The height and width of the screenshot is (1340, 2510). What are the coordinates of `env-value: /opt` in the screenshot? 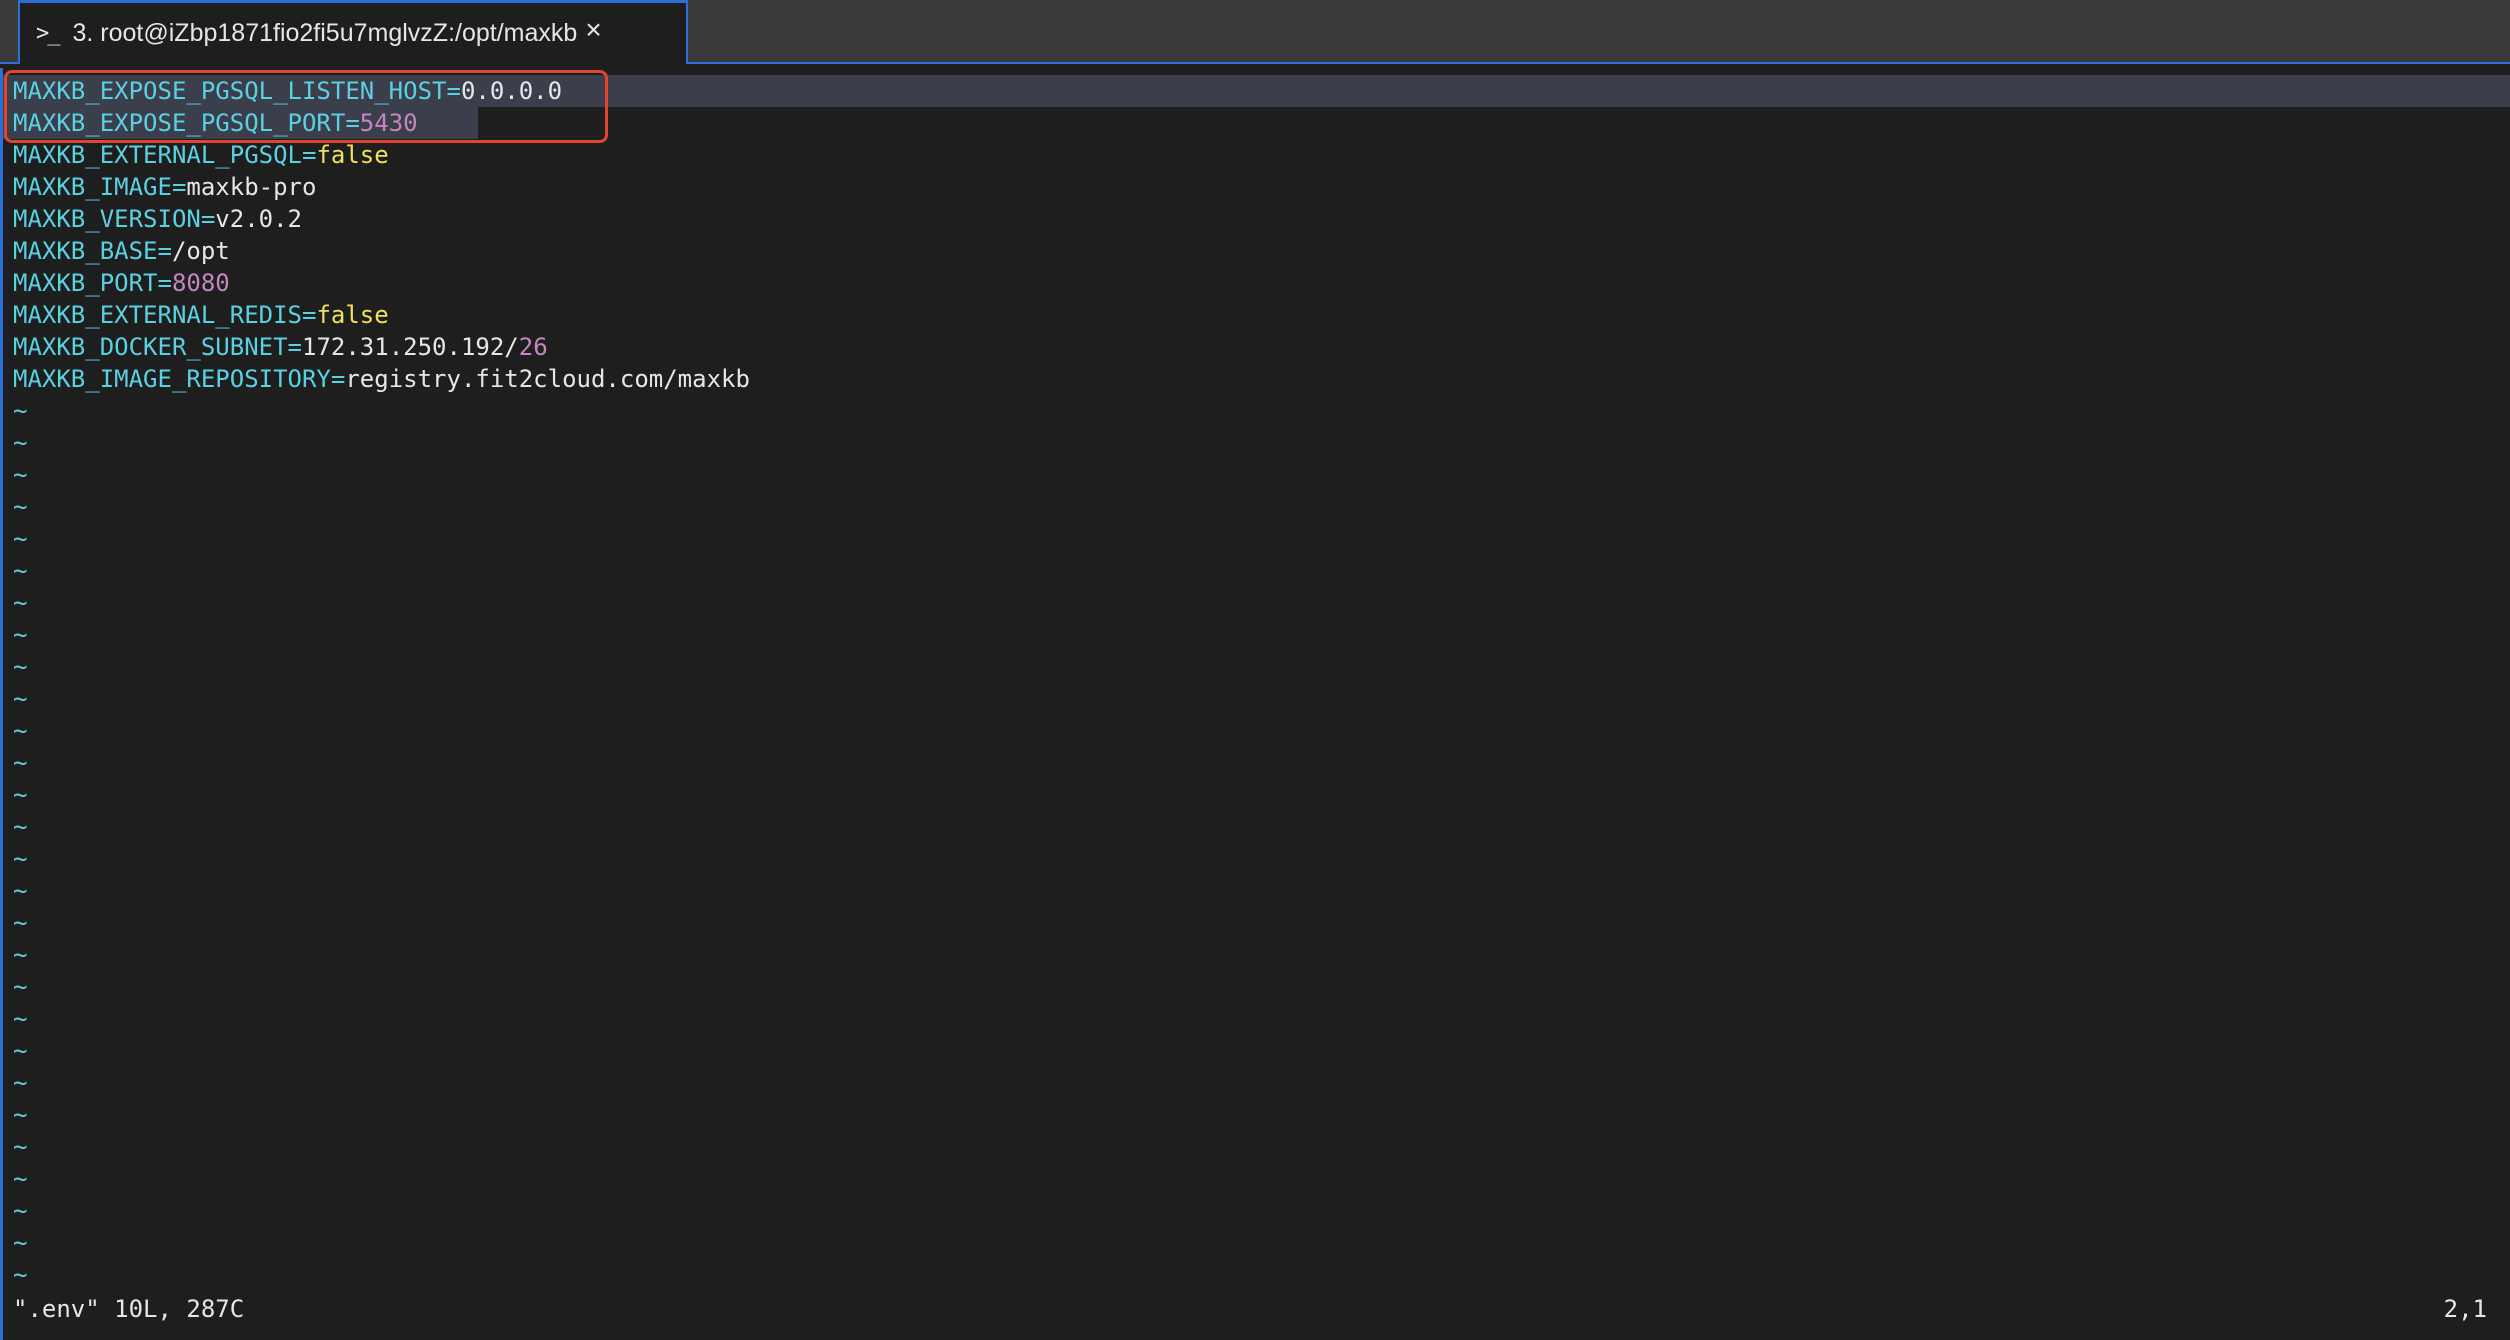 It's located at (200, 251).